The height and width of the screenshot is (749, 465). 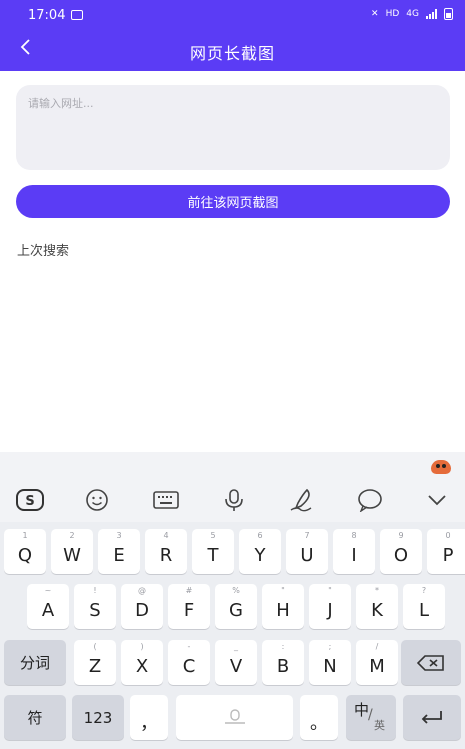 What do you see at coordinates (119, 551) in the screenshot?
I see `key-e: 3E` at bounding box center [119, 551].